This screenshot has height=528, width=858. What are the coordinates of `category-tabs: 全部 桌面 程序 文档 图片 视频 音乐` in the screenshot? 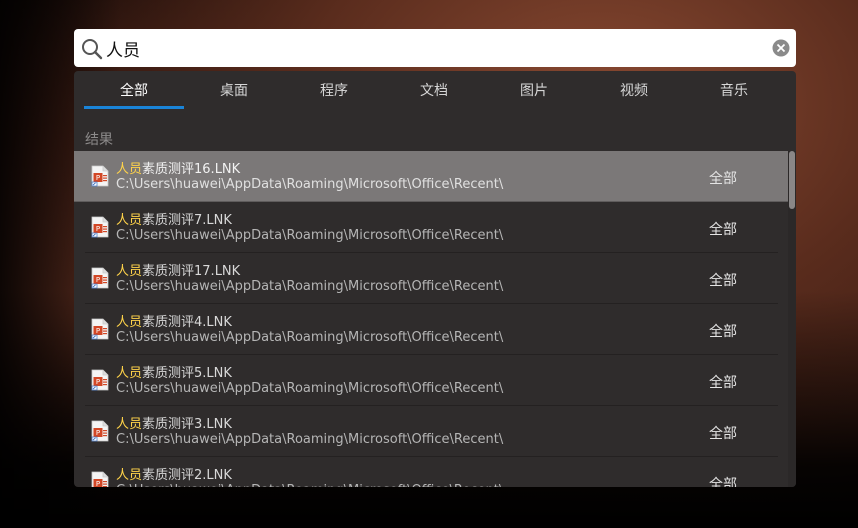 It's located at (434, 90).